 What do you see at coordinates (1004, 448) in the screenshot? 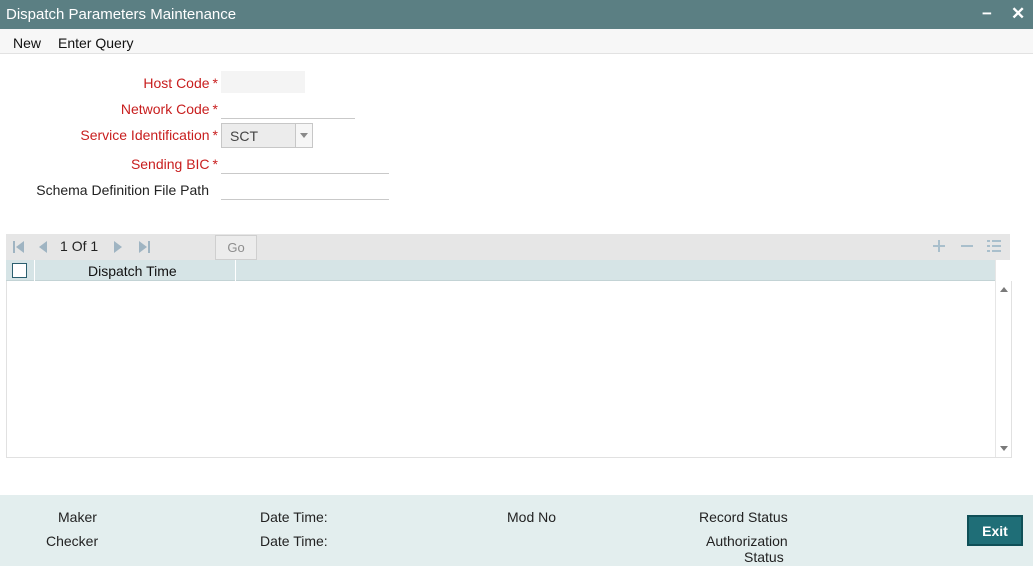
I see `scroll-down-icon` at bounding box center [1004, 448].